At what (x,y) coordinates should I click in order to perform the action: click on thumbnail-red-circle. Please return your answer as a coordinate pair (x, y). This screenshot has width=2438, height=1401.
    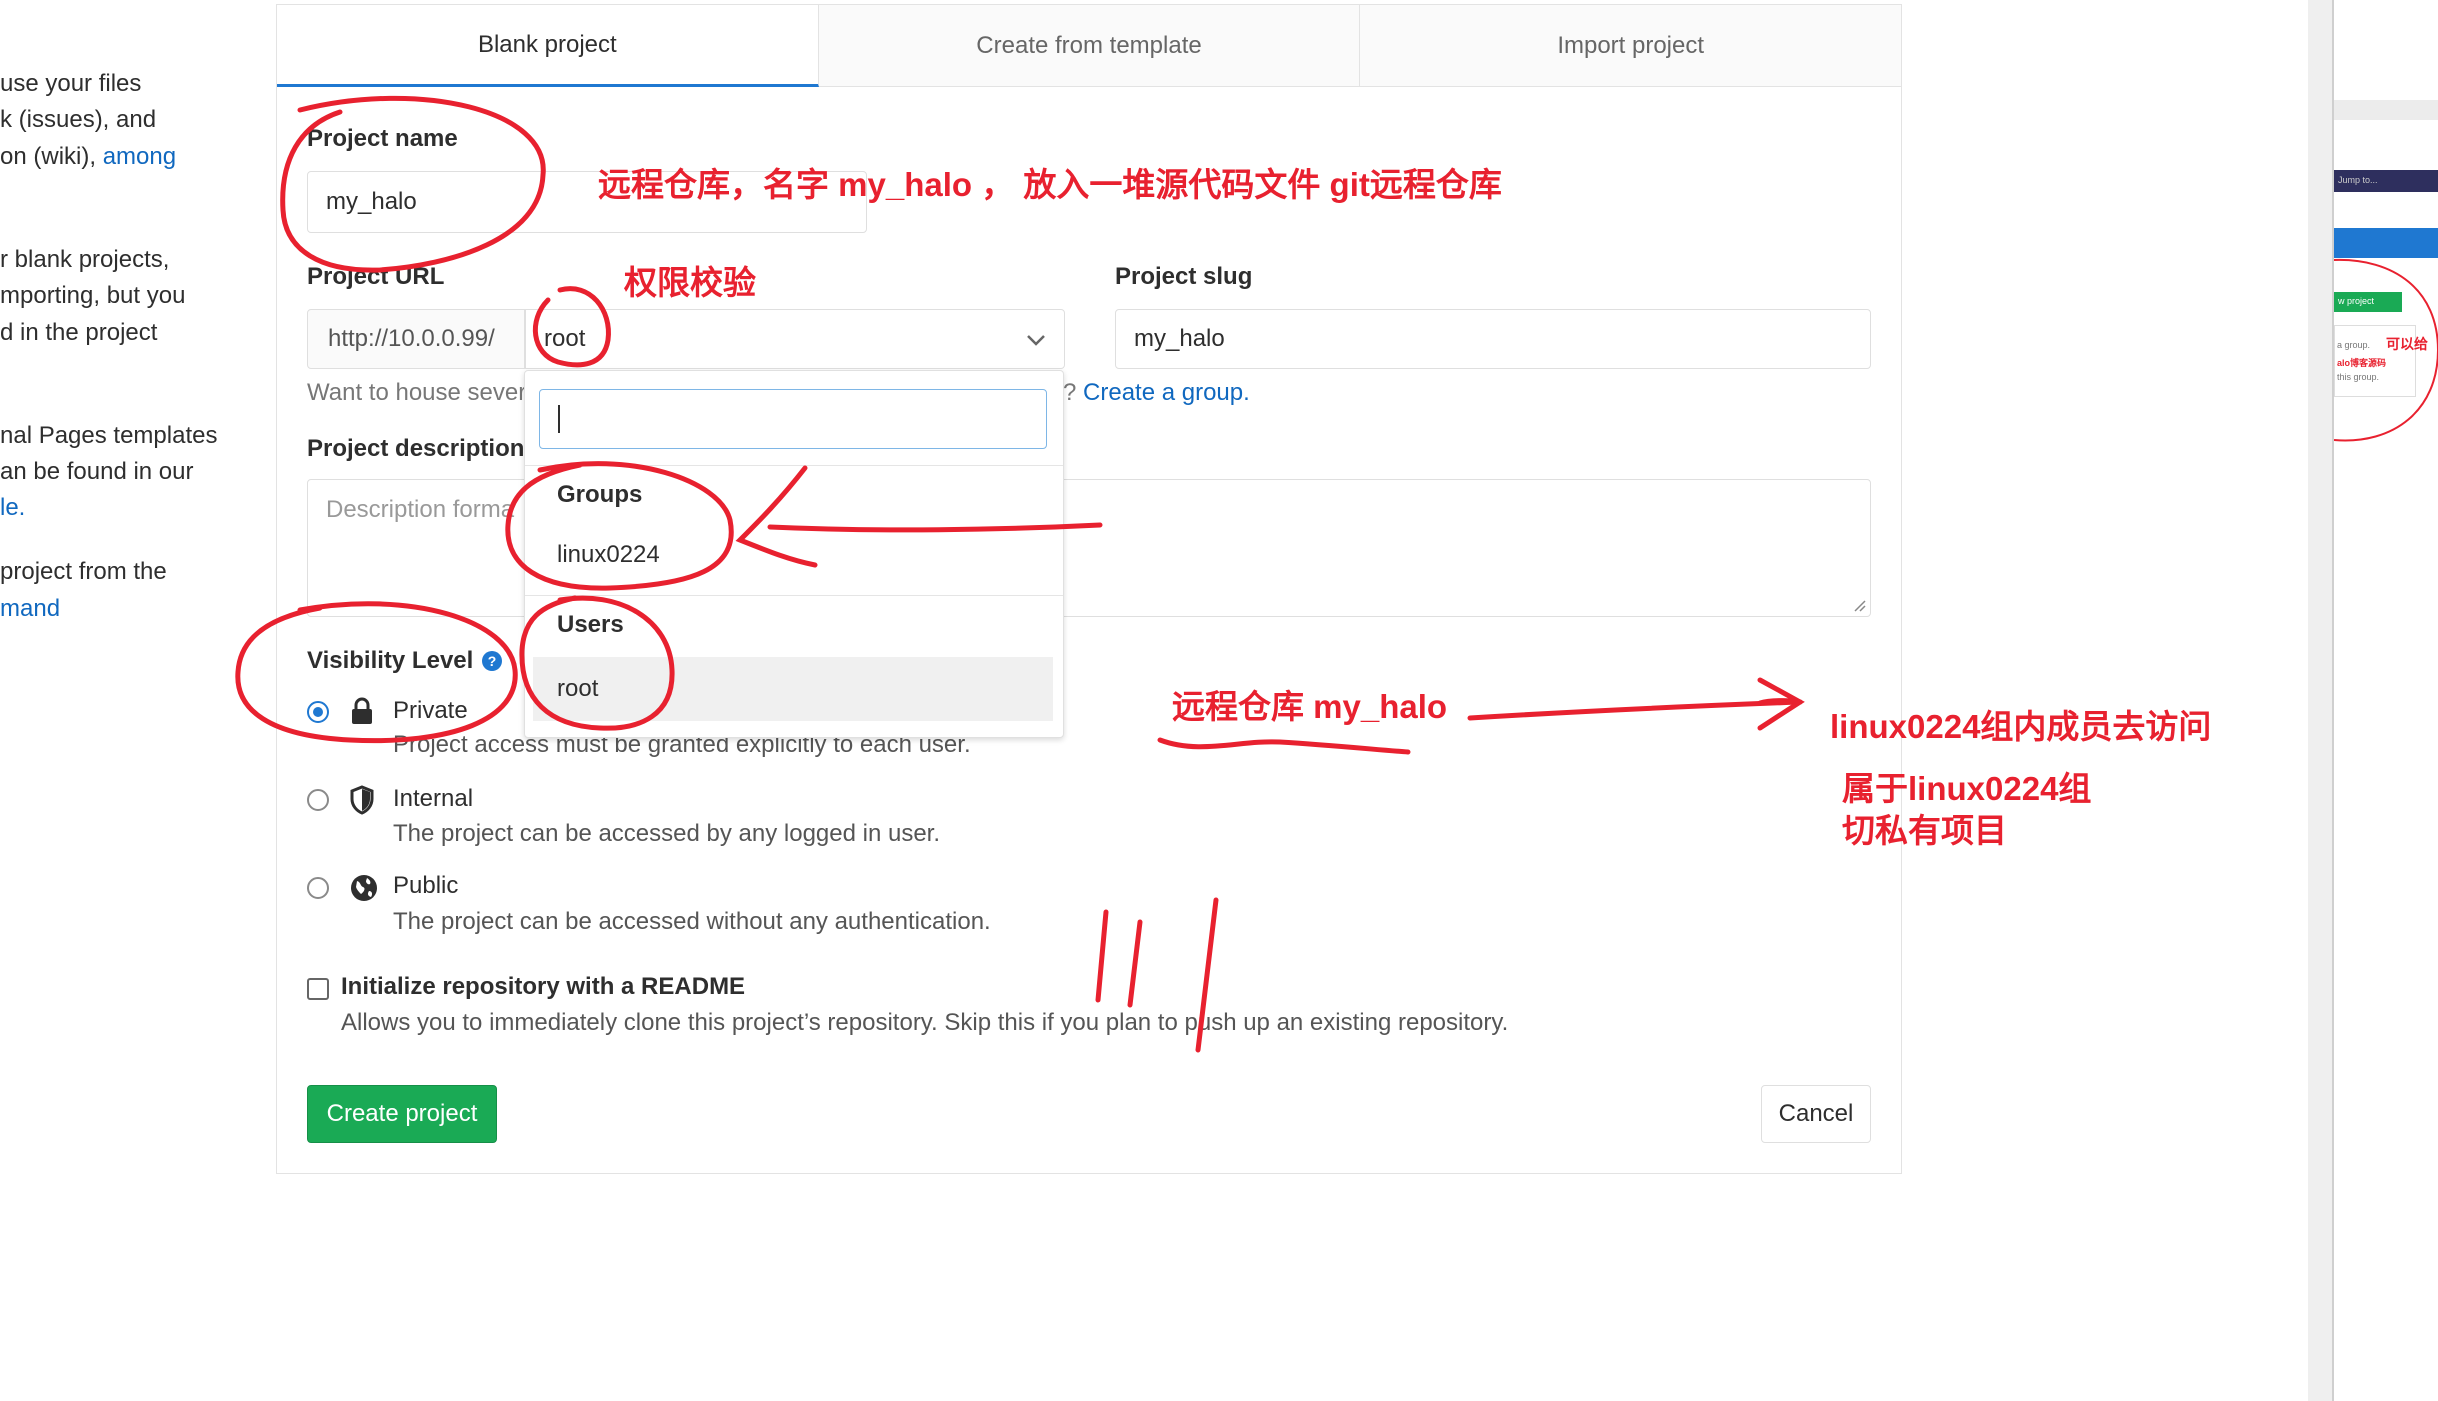
    Looking at the image, I should click on (2386, 350).